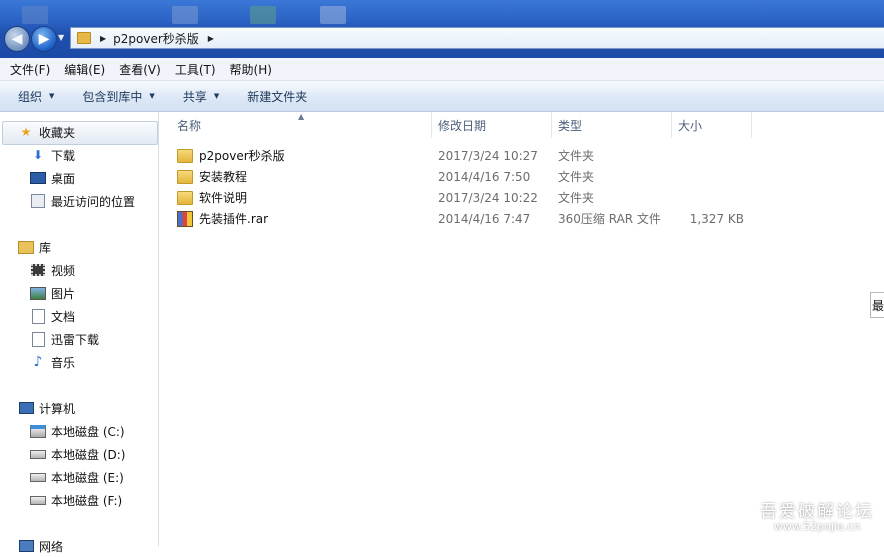 The height and width of the screenshot is (557, 884). Describe the element at coordinates (690, 125) in the screenshot. I see `column-label: 大小` at that location.